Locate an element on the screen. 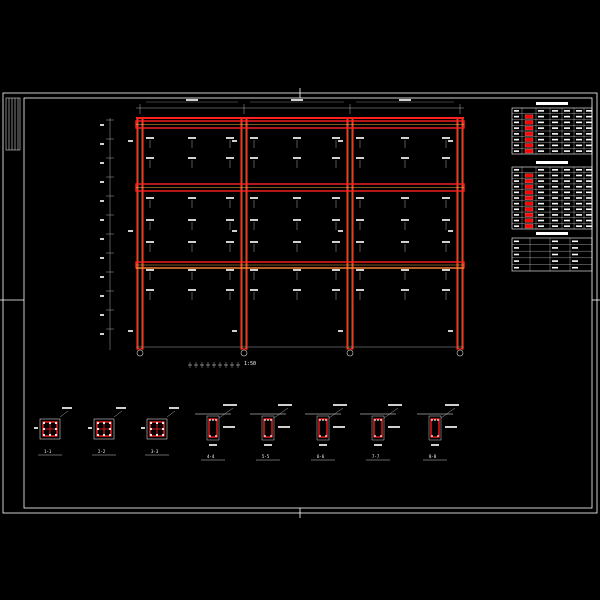 Image resolution: width=600 pixels, height=600 pixels. column-section-dim-text is located at coordinates (143, 428).